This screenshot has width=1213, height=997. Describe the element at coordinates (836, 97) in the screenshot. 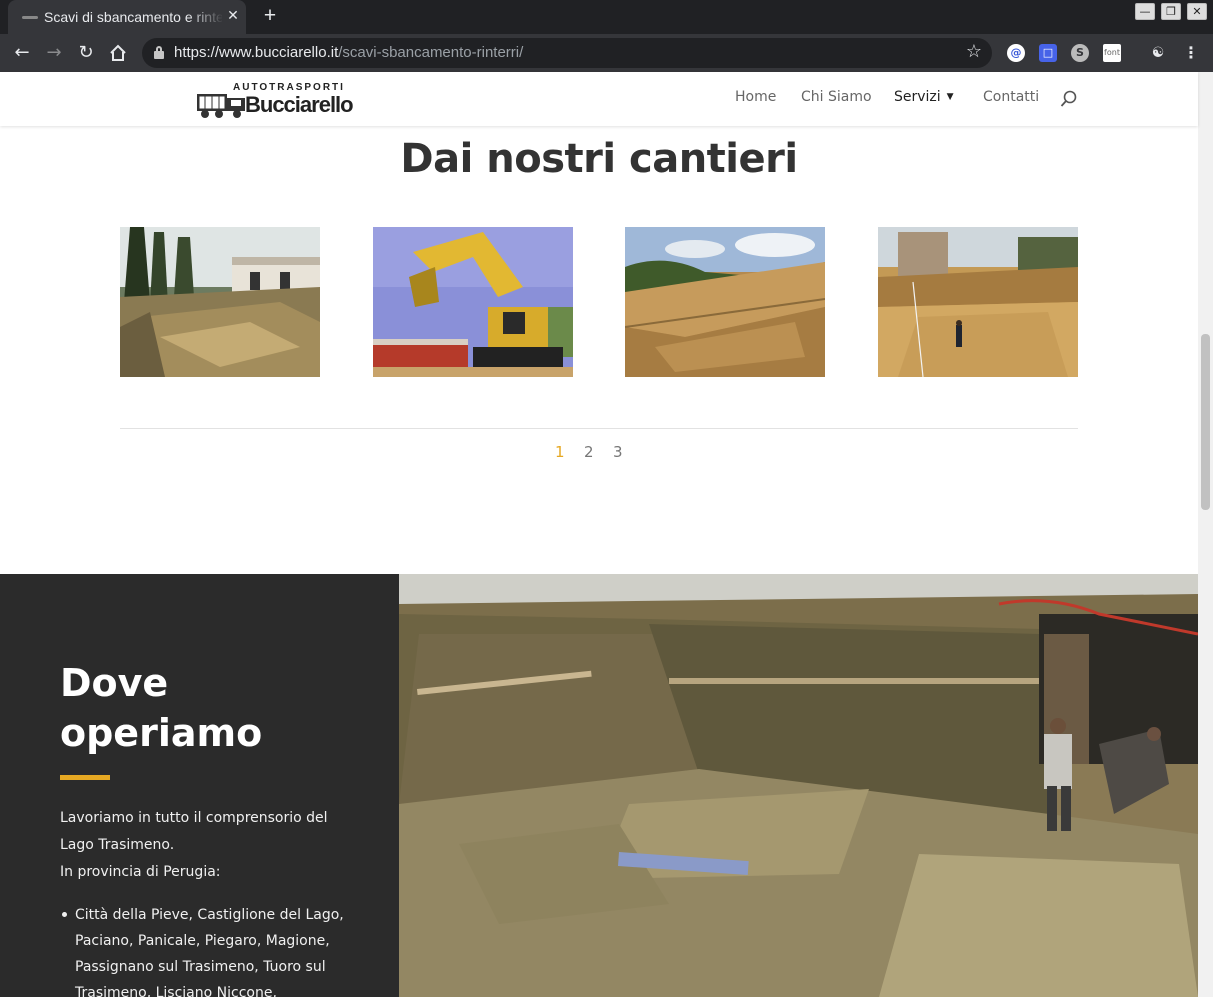

I see `menu-item-chi-siamo: Chi Siamo` at that location.